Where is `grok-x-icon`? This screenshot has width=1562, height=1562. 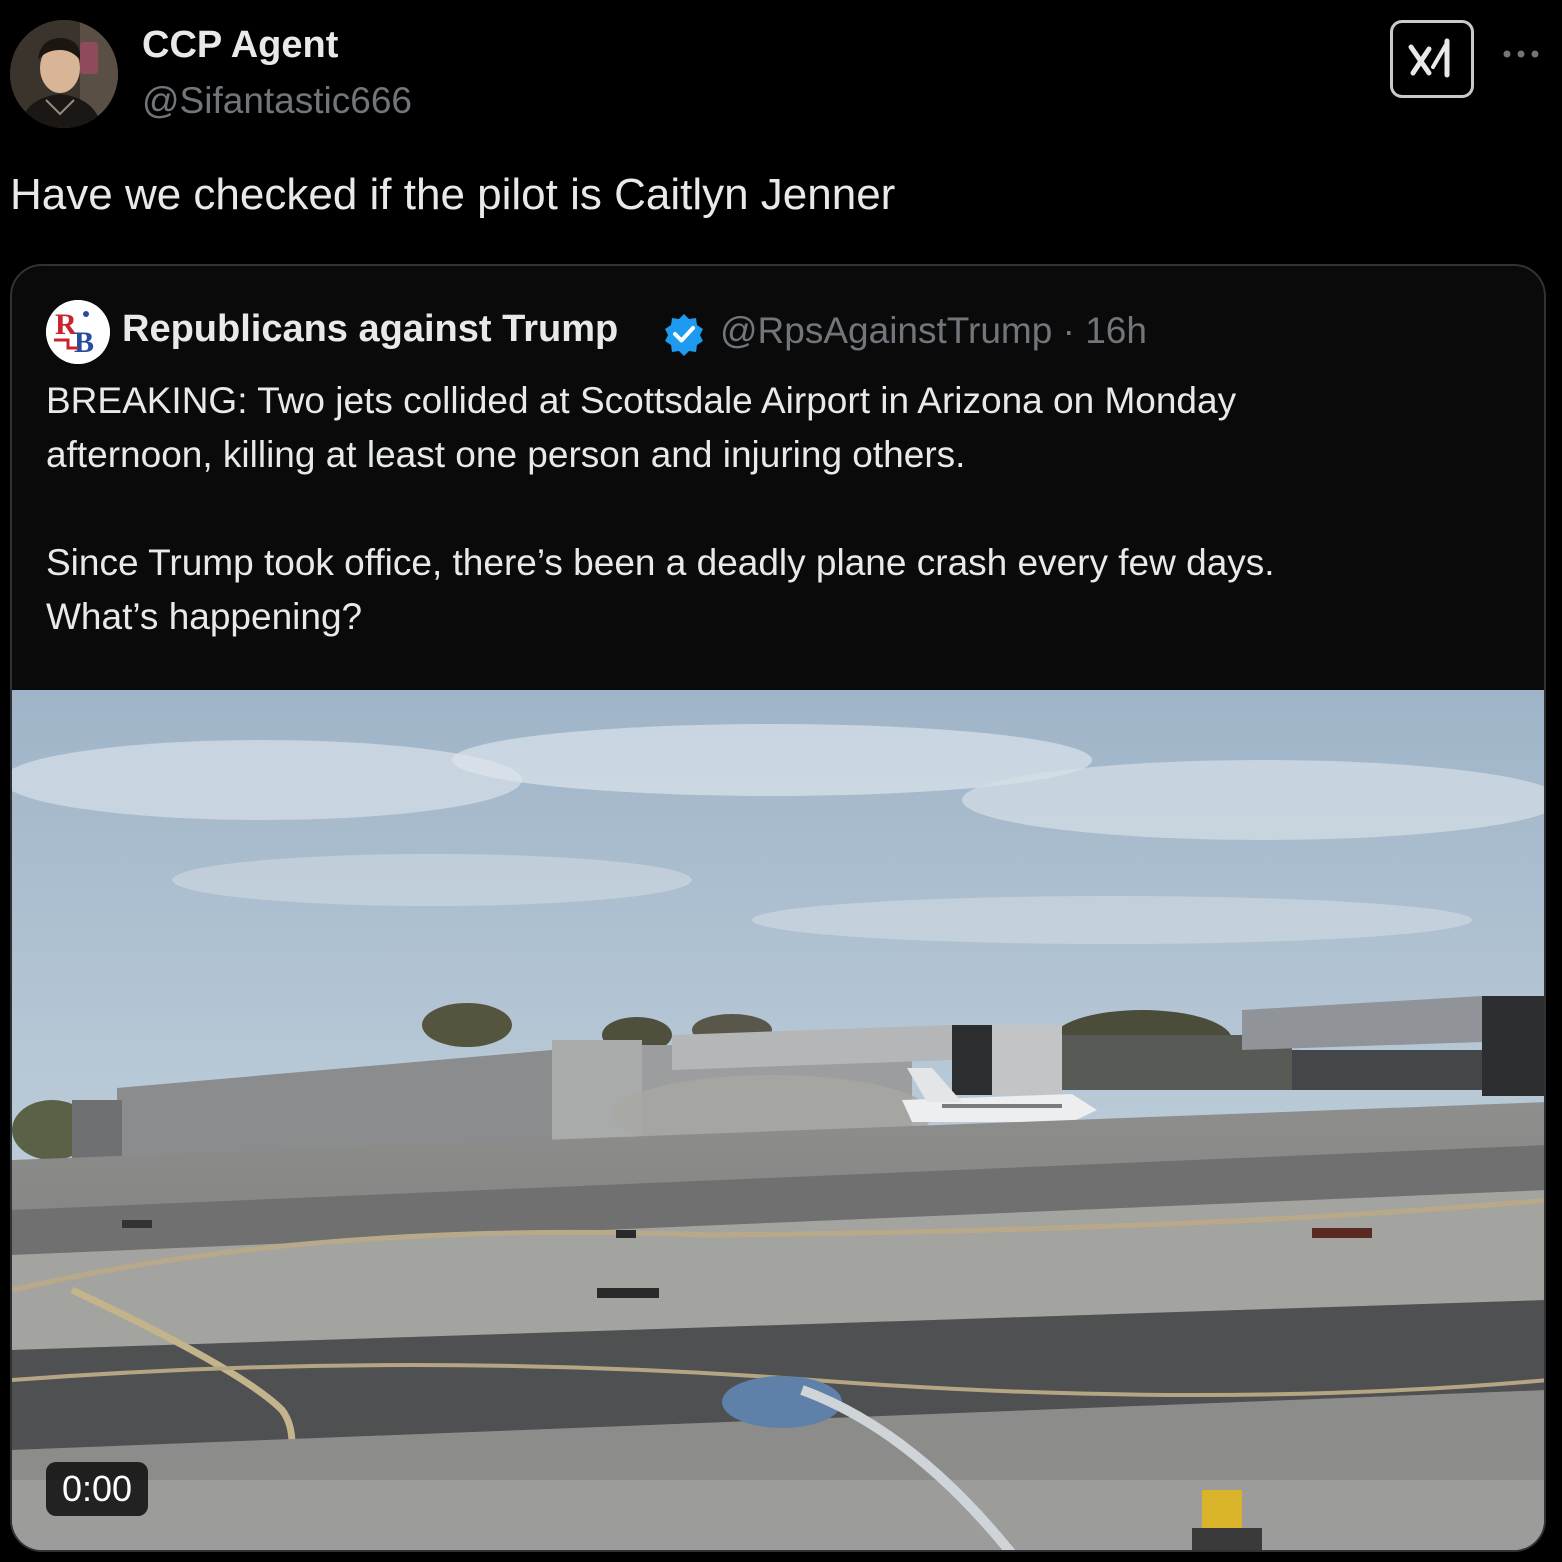
grok-x-icon is located at coordinates (1429, 58).